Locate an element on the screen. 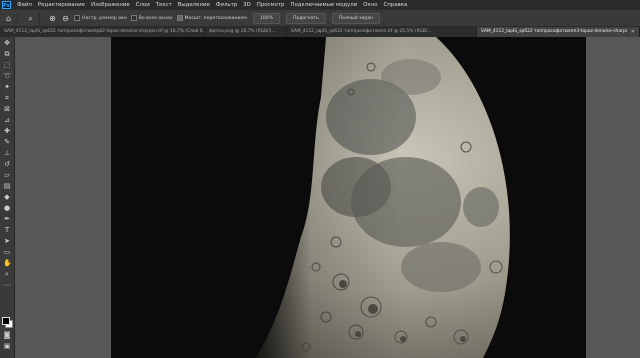 The image size is (640, 358). scrubby-zoom-label: Масшт. перетаскиванием is located at coordinates (215, 18).